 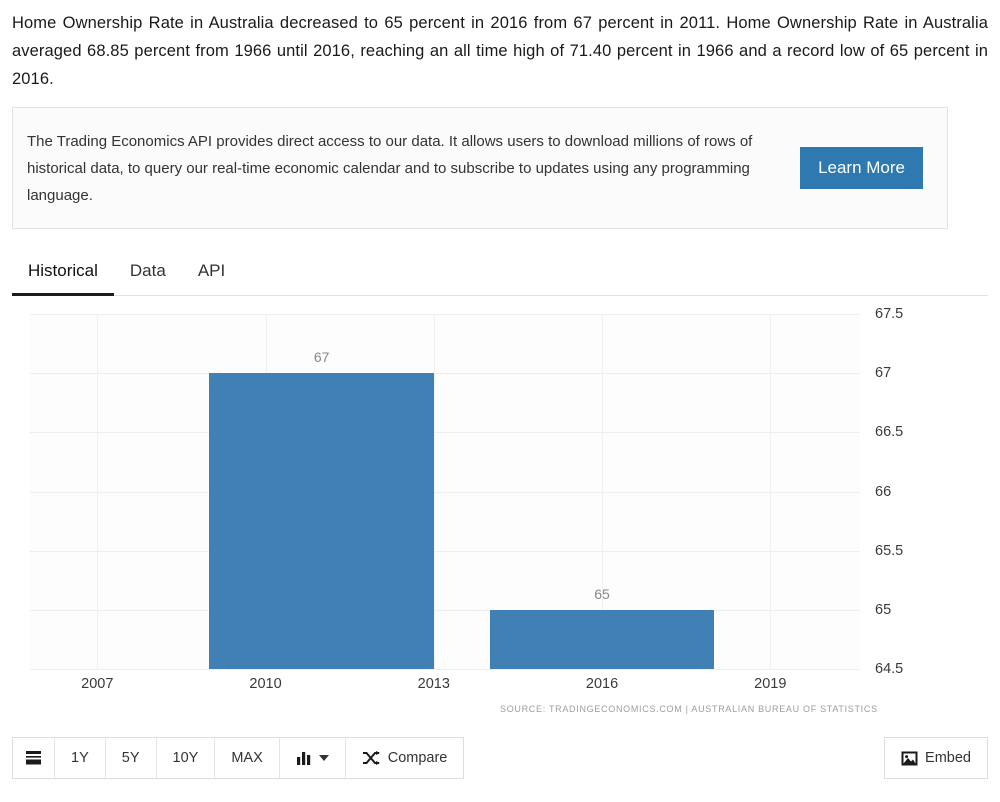 I want to click on y-axis-tick-label: 64.5, so click(x=889, y=669).